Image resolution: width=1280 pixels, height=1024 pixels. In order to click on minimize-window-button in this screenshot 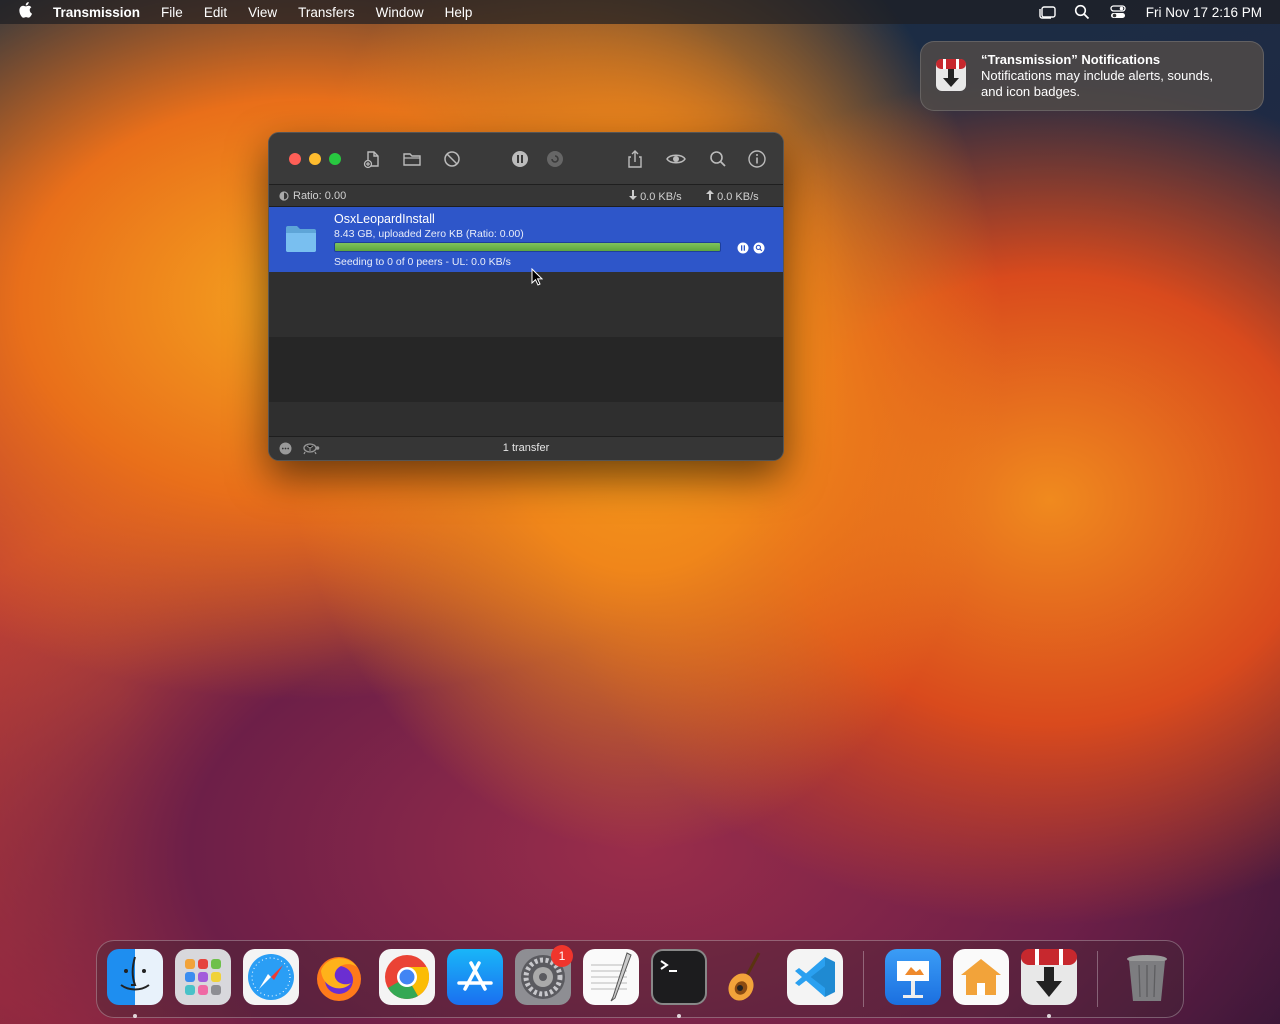, I will do `click(315, 159)`.